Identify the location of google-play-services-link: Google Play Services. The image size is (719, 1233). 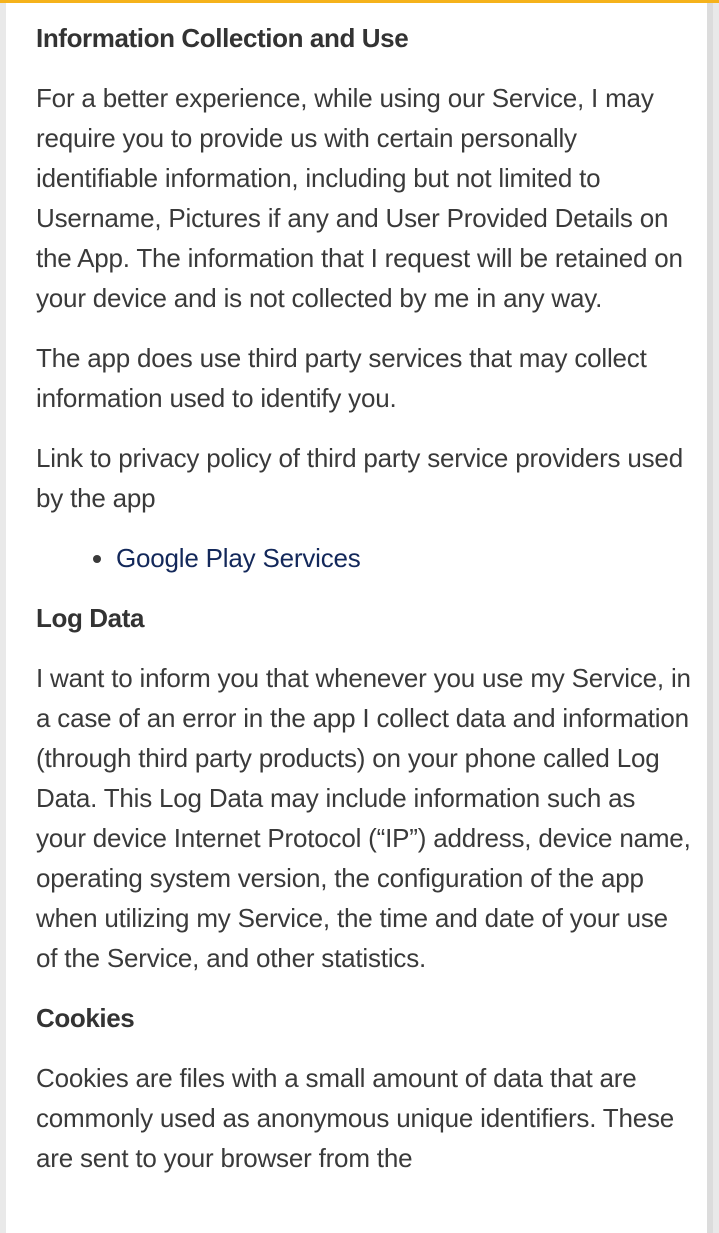
(238, 558).